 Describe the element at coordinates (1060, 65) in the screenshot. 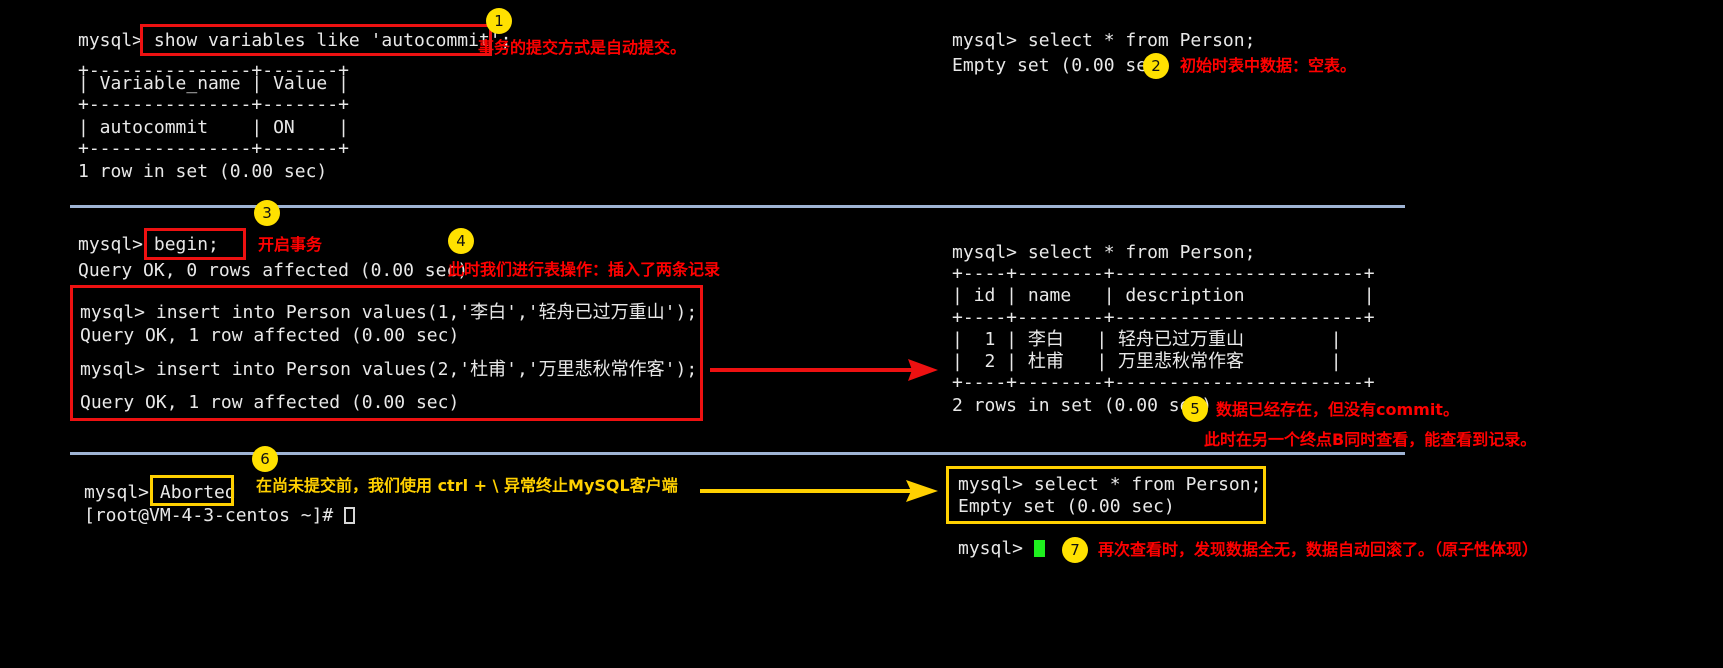

I see `right-terminal-empty-set-1: Empty set (0.00 sec)` at that location.